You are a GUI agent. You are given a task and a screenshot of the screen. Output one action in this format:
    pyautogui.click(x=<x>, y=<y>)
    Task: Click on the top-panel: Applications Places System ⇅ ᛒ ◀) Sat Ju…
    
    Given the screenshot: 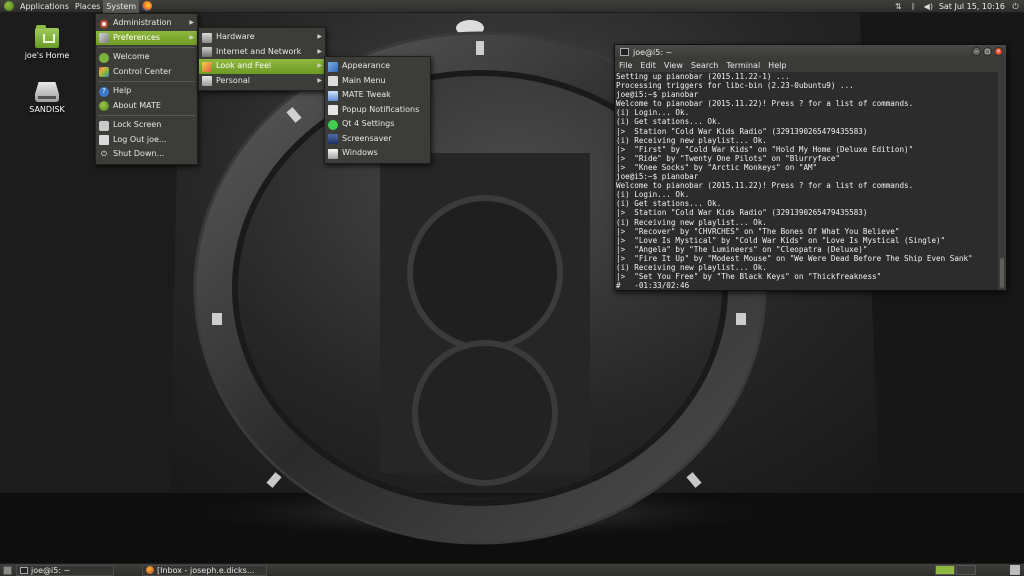 What is the action you would take?
    pyautogui.click(x=512, y=6)
    